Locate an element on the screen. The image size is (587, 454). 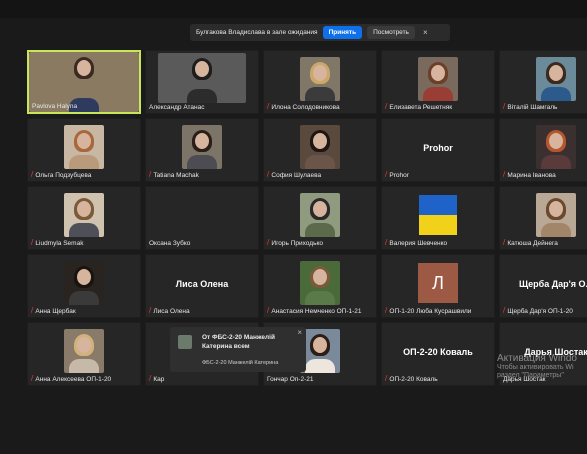
participant-name-label: ⧸ Анна Щербак is located at coordinates (84, 311).